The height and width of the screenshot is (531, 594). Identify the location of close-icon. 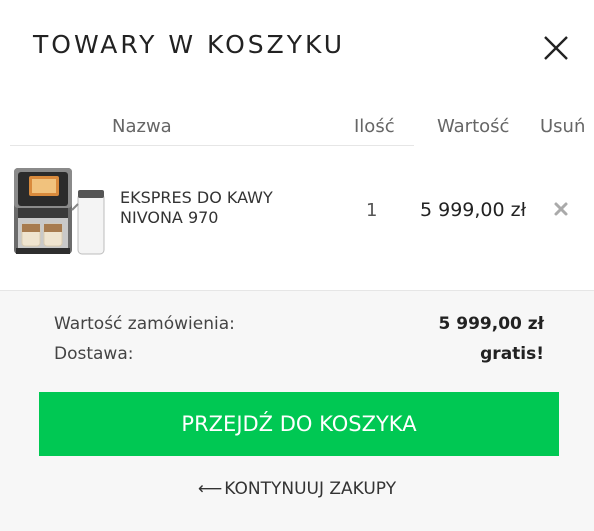
(556, 48).